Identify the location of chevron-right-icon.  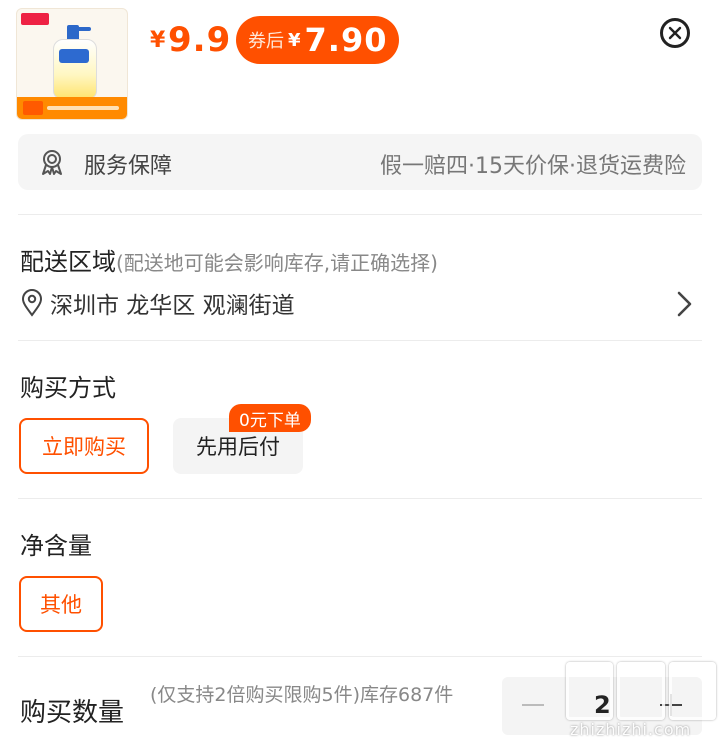
(684, 304).